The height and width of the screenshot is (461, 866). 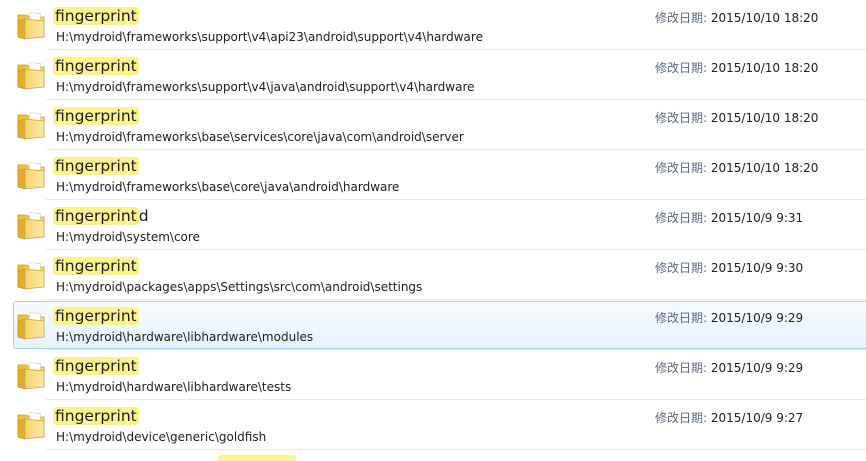 I want to click on folder-path: H:\mydroid\hardware\libhardware\tests, so click(x=174, y=387).